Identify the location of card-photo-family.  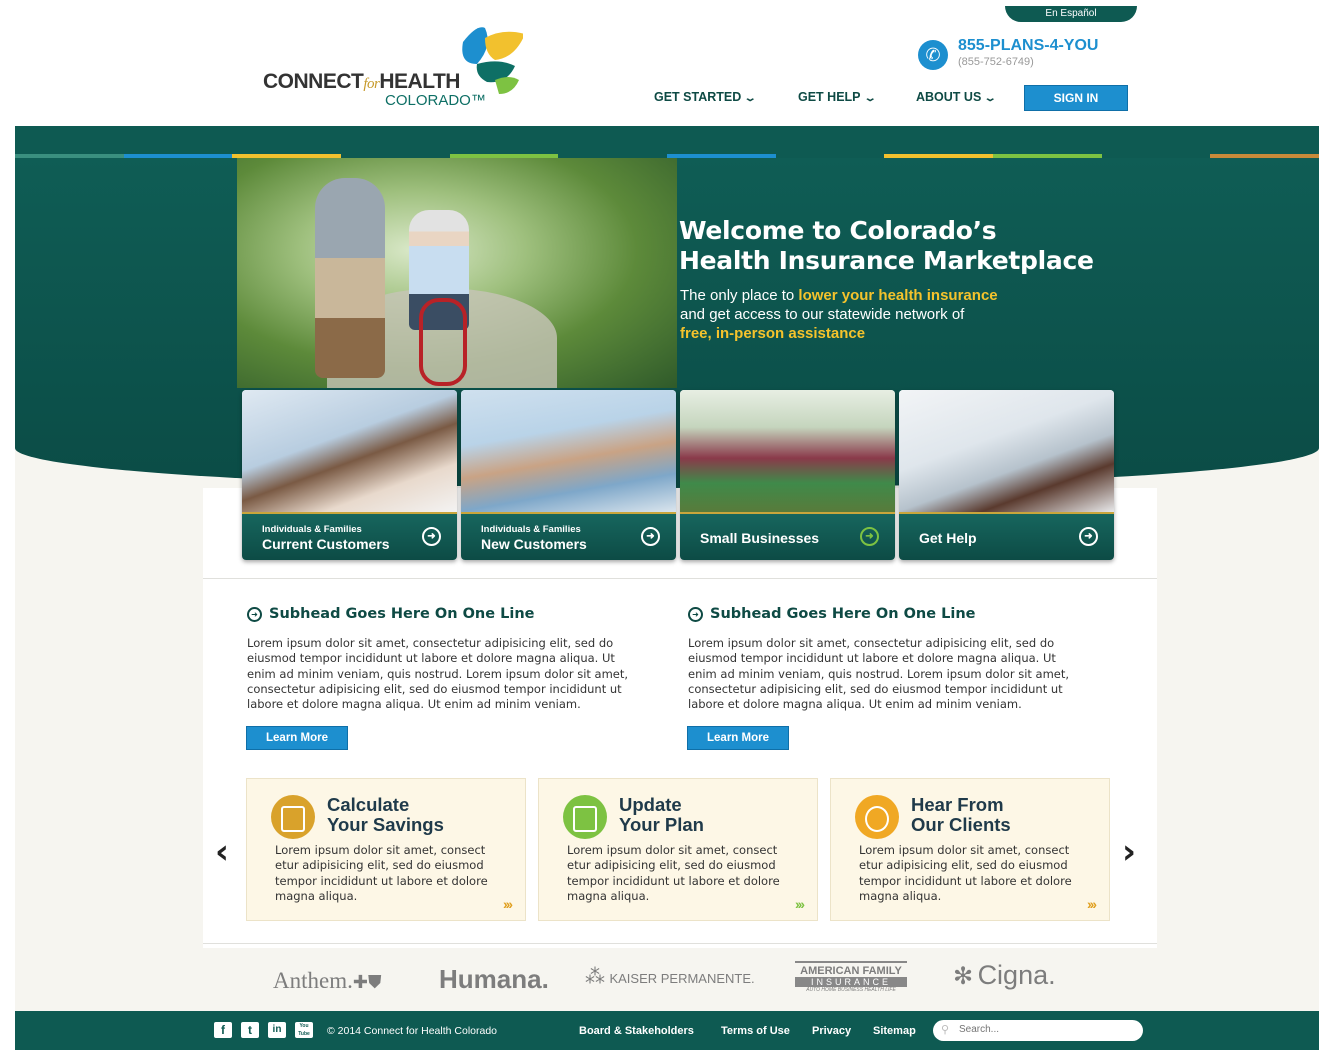
(349, 452).